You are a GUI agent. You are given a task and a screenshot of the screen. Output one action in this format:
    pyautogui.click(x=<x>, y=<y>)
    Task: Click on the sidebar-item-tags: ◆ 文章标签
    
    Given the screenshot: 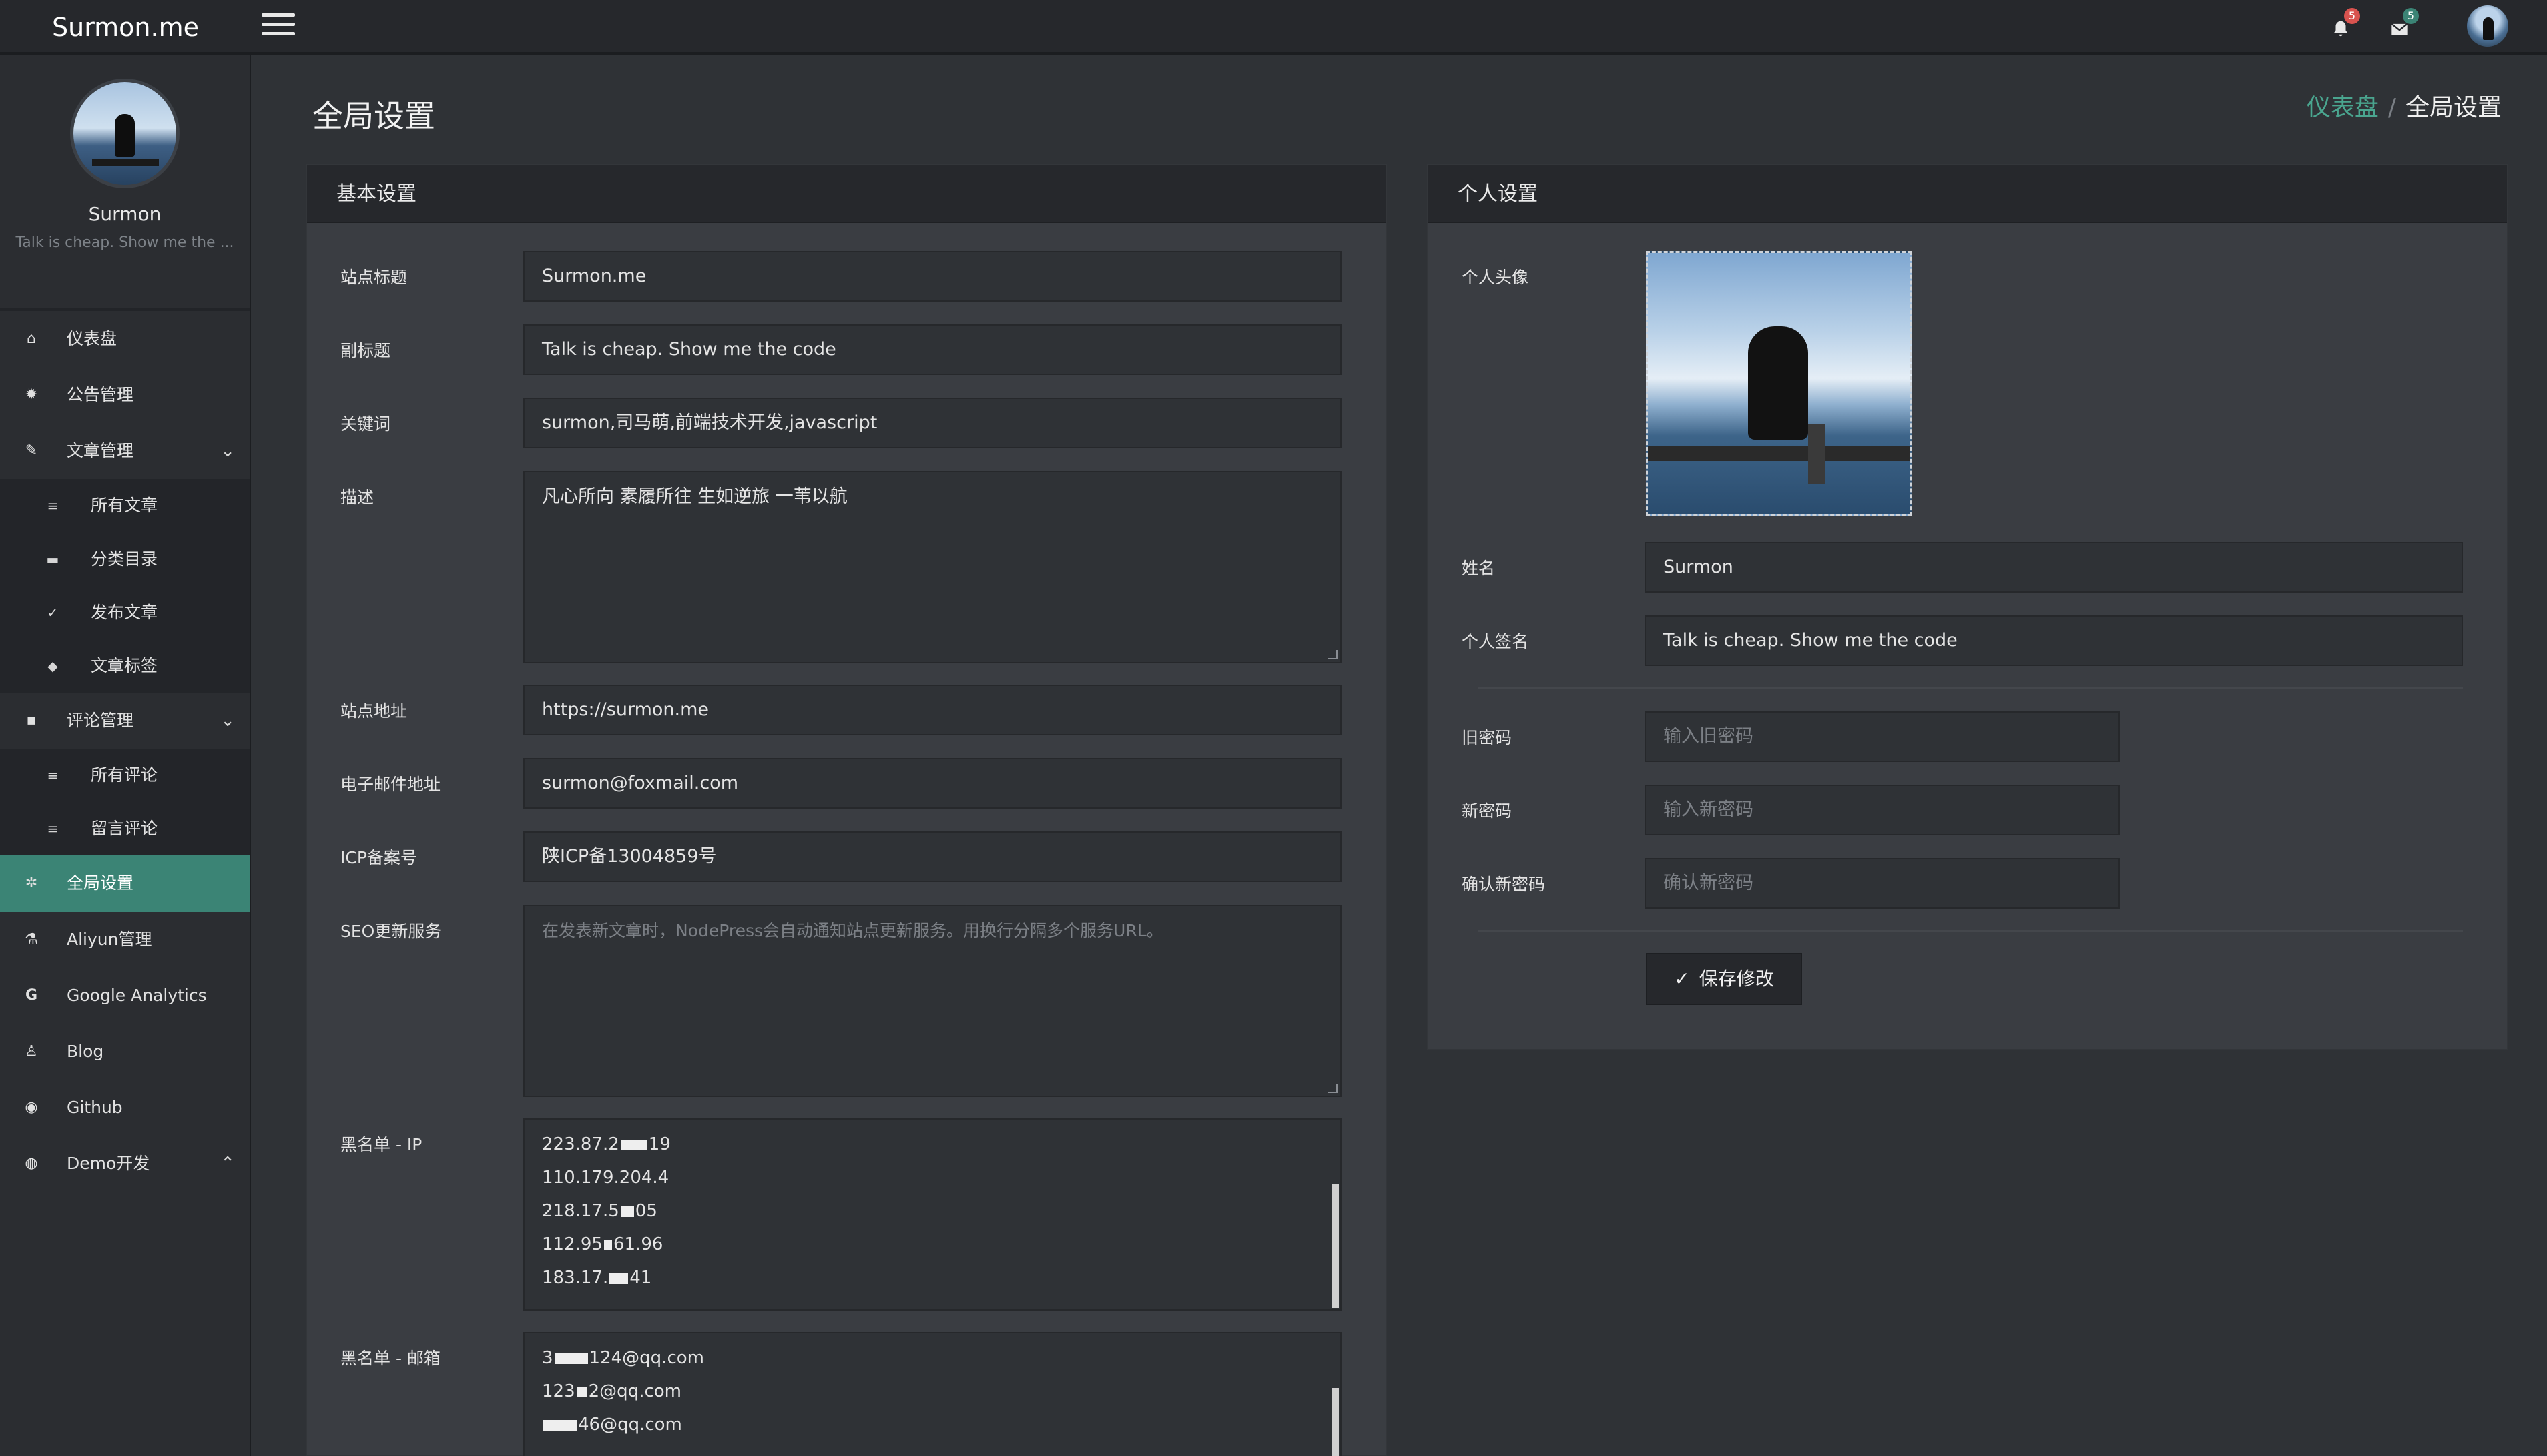 What is the action you would take?
    pyautogui.click(x=125, y=666)
    